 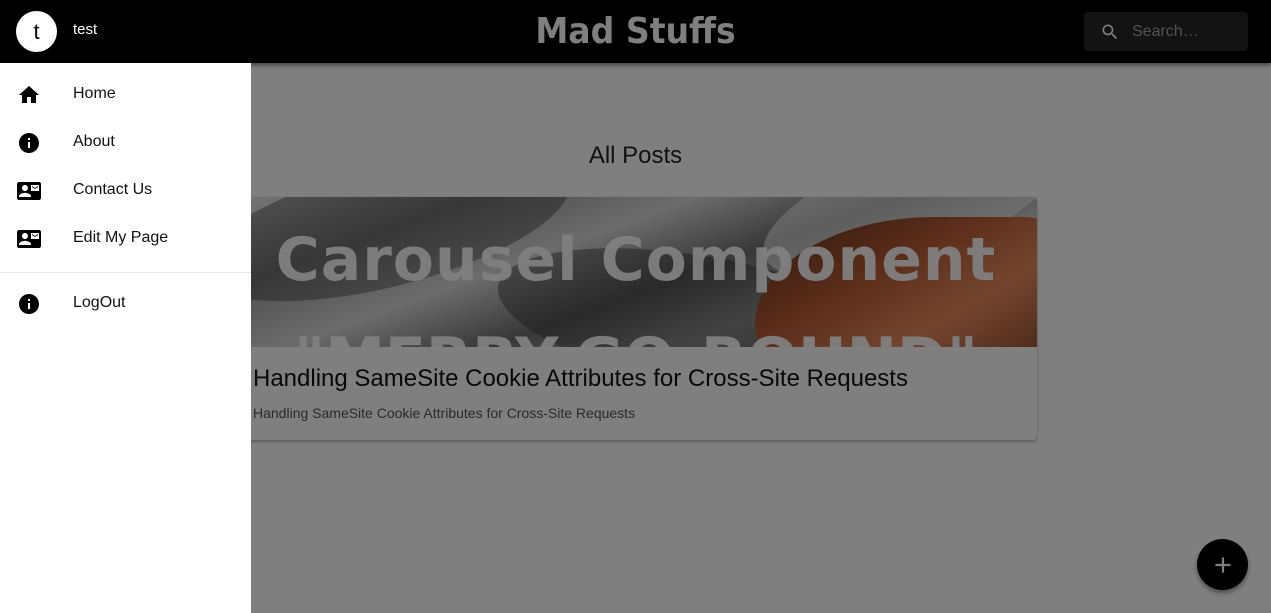 I want to click on drawer-divider, so click(x=125, y=272).